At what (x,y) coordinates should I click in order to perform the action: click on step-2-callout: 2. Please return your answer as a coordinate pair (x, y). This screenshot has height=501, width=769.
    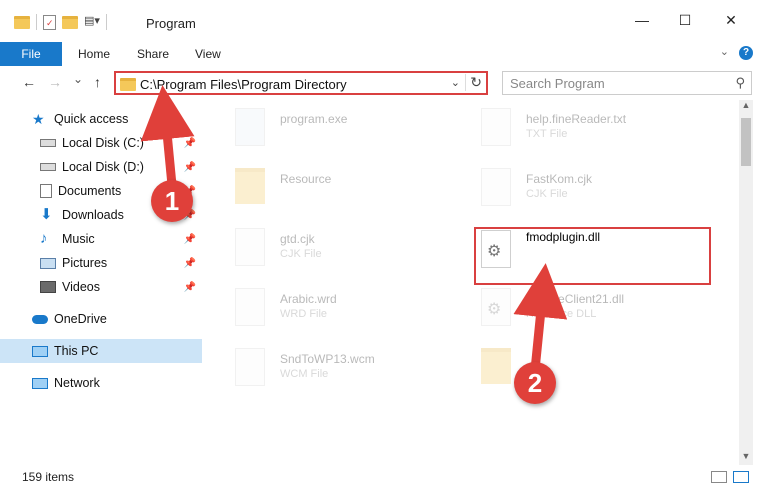
    Looking at the image, I should click on (535, 383).